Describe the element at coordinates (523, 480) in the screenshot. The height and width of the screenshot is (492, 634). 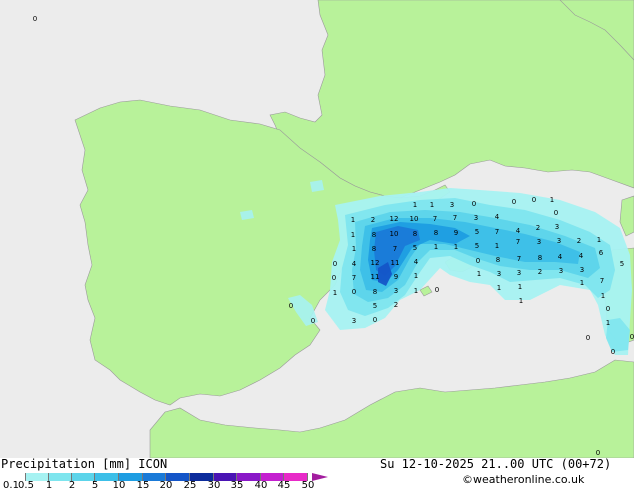
I see `site-credit: ©weatheronline.co.uk` at that location.